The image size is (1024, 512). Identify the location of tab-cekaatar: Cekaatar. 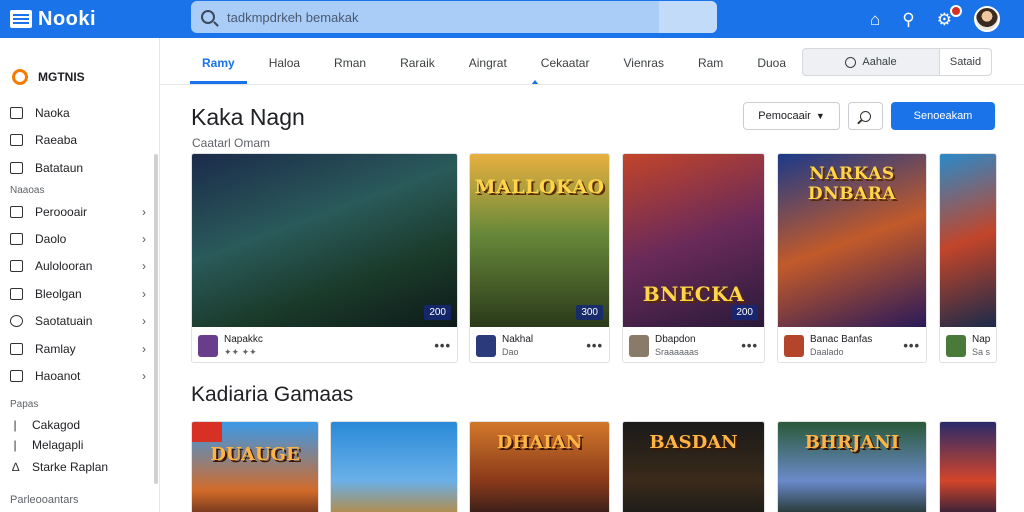
(565, 64).